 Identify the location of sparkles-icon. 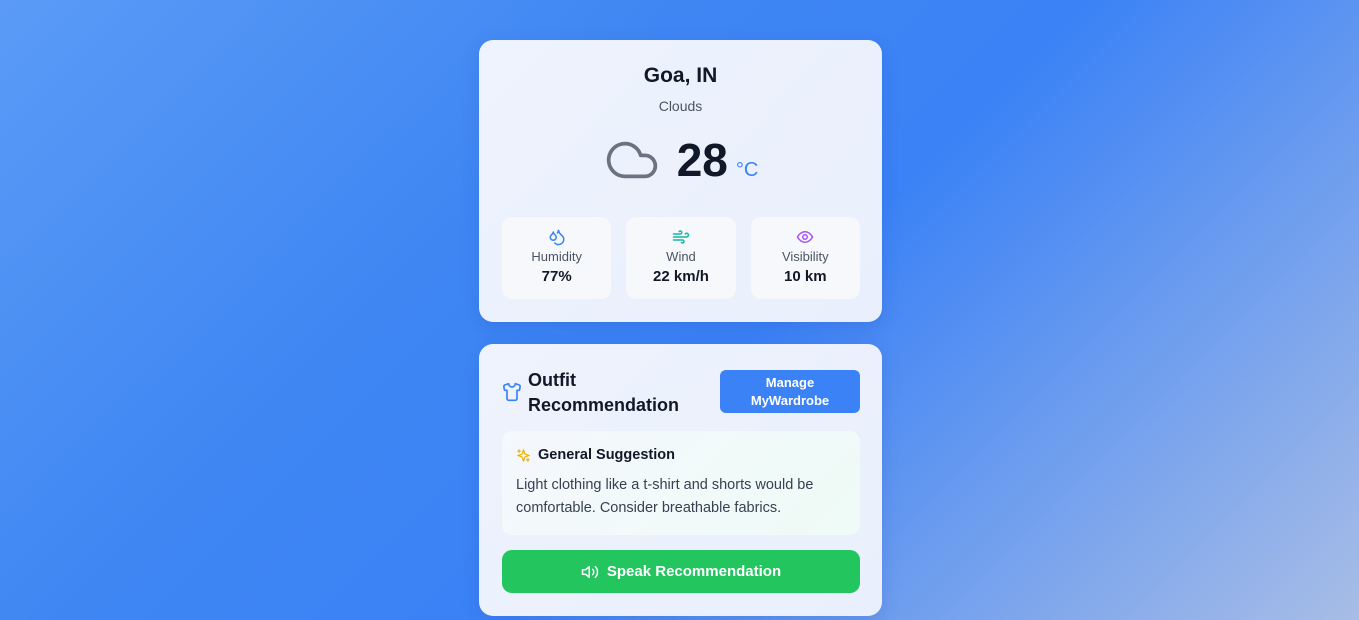
(523, 455).